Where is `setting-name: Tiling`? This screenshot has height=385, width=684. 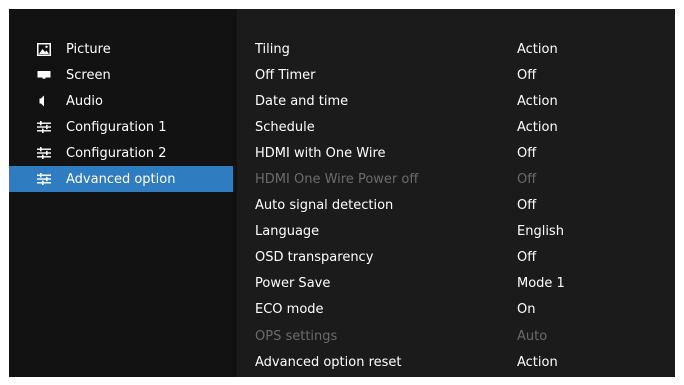
setting-name: Tiling is located at coordinates (272, 49).